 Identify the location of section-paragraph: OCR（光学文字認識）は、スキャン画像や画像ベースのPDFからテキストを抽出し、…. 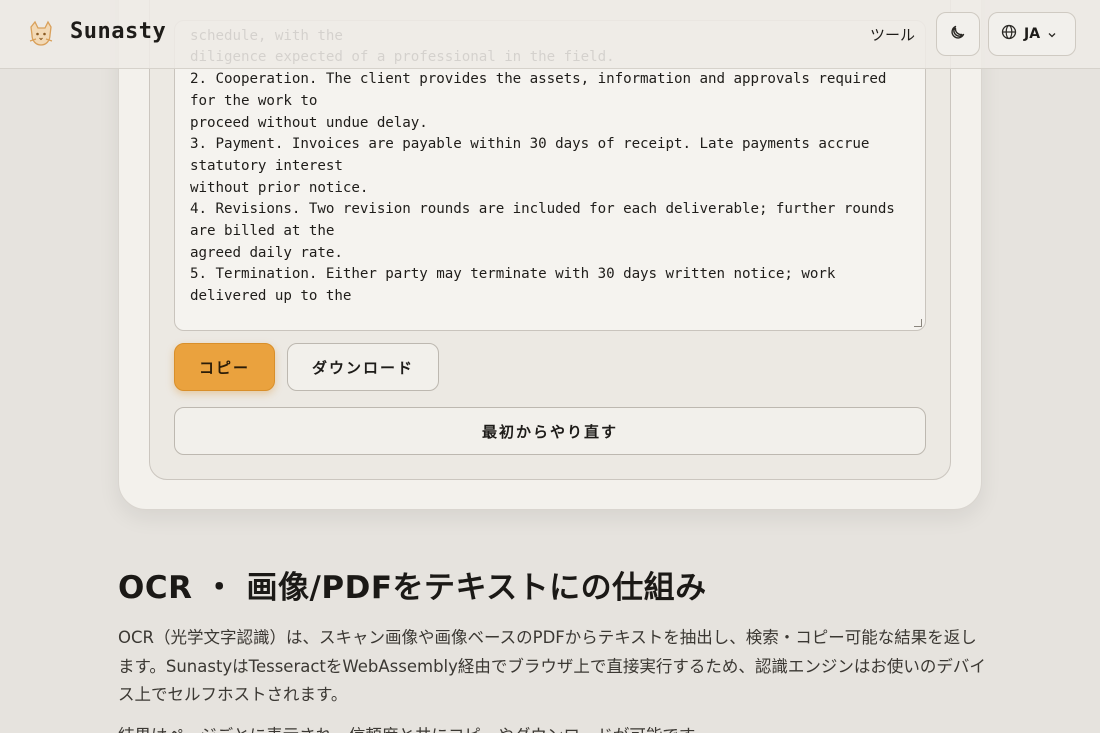
(552, 666).